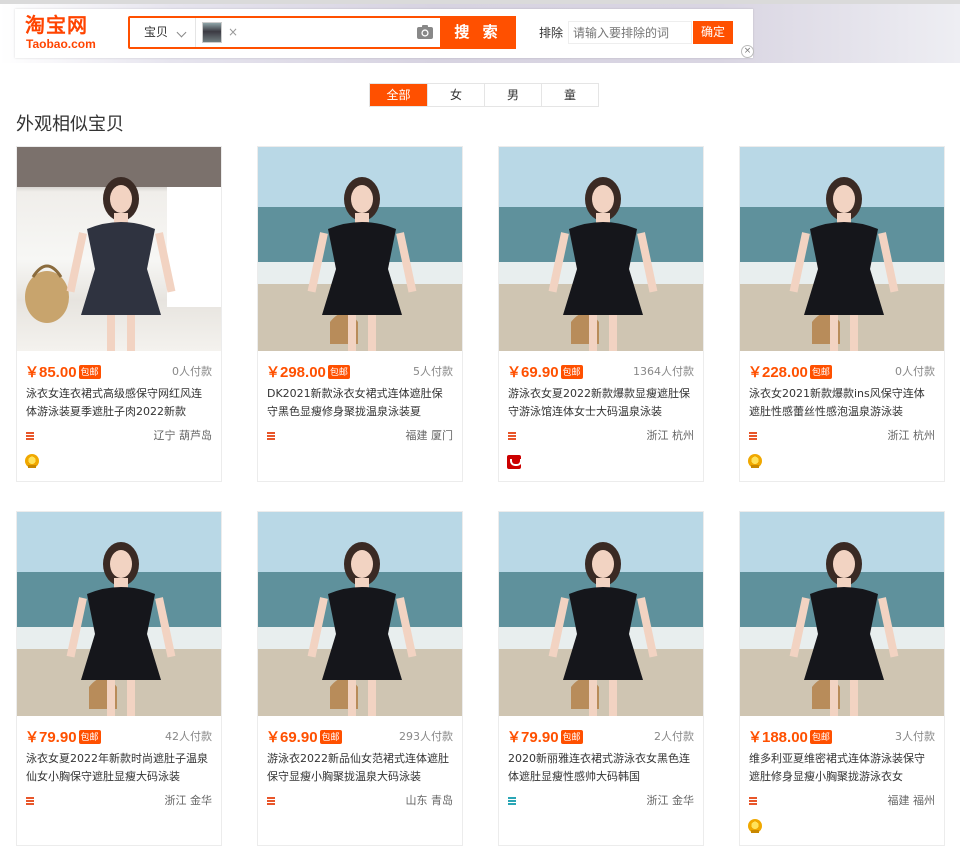 Image resolution: width=960 pixels, height=846 pixels. I want to click on taobao-logo: 淘宝网 Taobao.com, so click(68, 33).